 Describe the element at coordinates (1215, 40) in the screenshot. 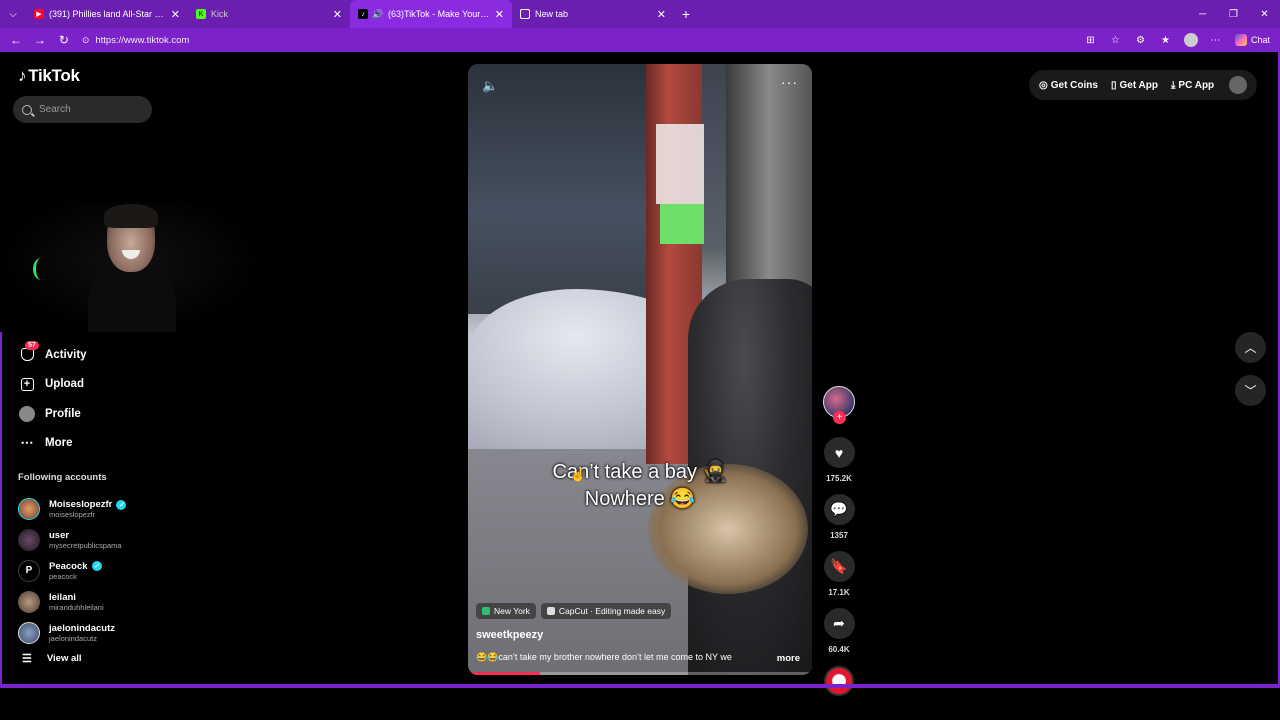

I see `settings-more-icon: ⋯` at that location.